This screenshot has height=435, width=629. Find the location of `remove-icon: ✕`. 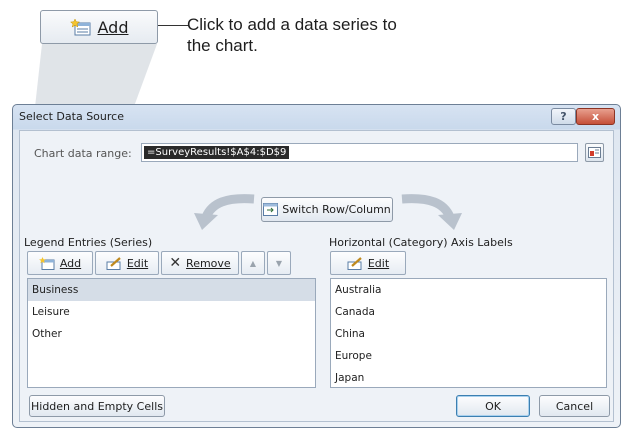

remove-icon: ✕ is located at coordinates (175, 263).